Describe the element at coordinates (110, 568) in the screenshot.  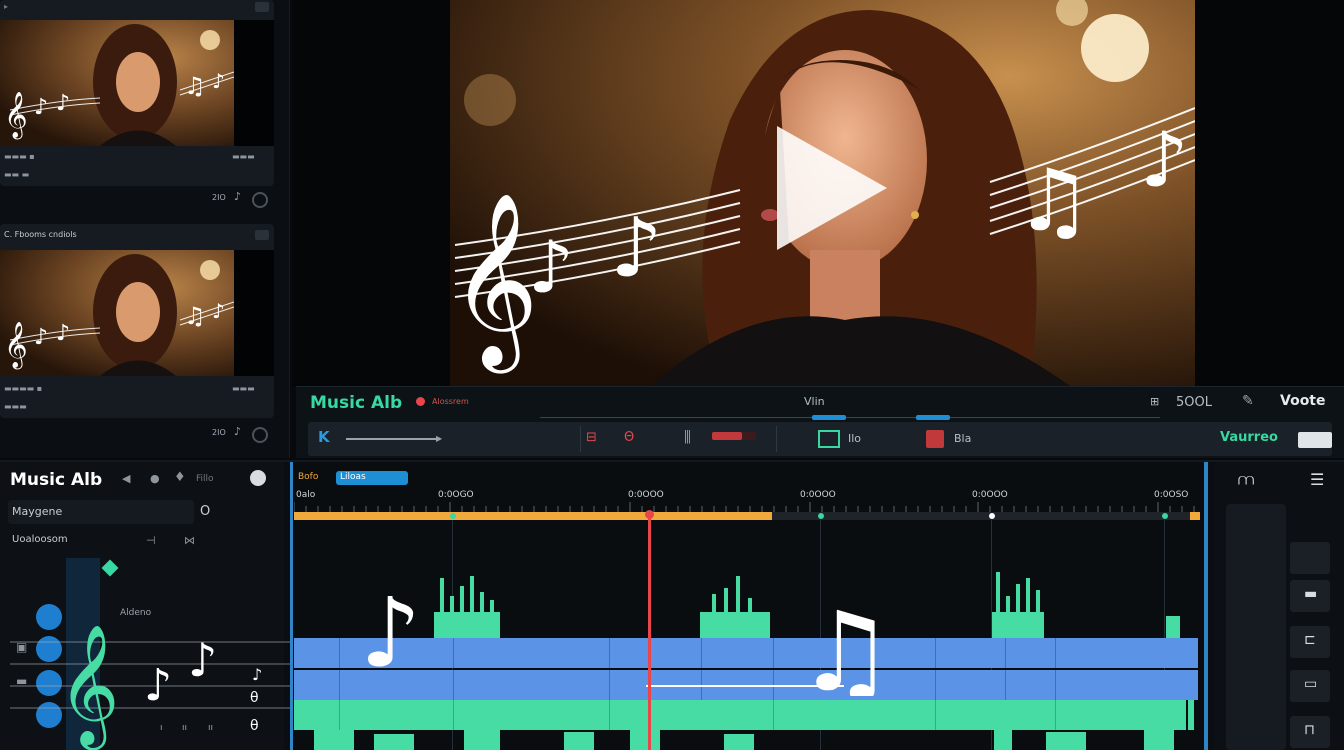
I see `keyframe-icon` at that location.